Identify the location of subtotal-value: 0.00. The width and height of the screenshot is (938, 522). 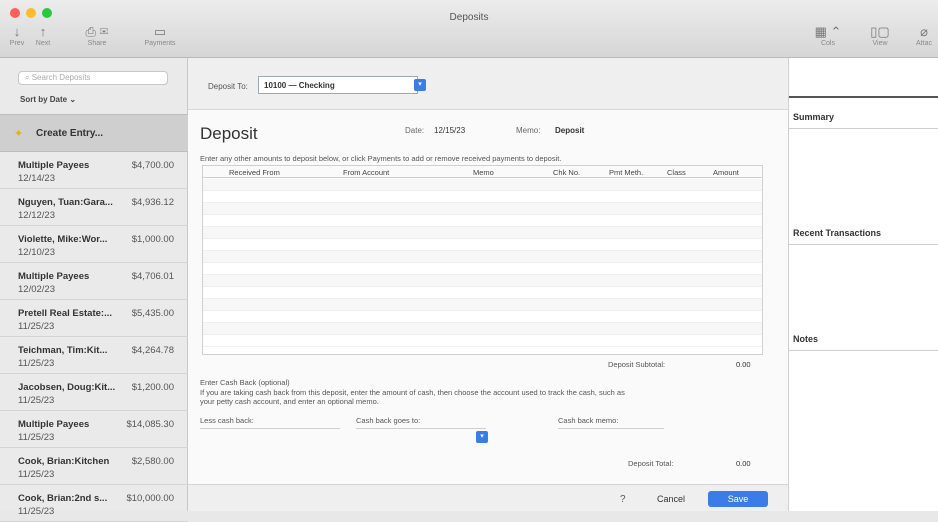
(743, 364).